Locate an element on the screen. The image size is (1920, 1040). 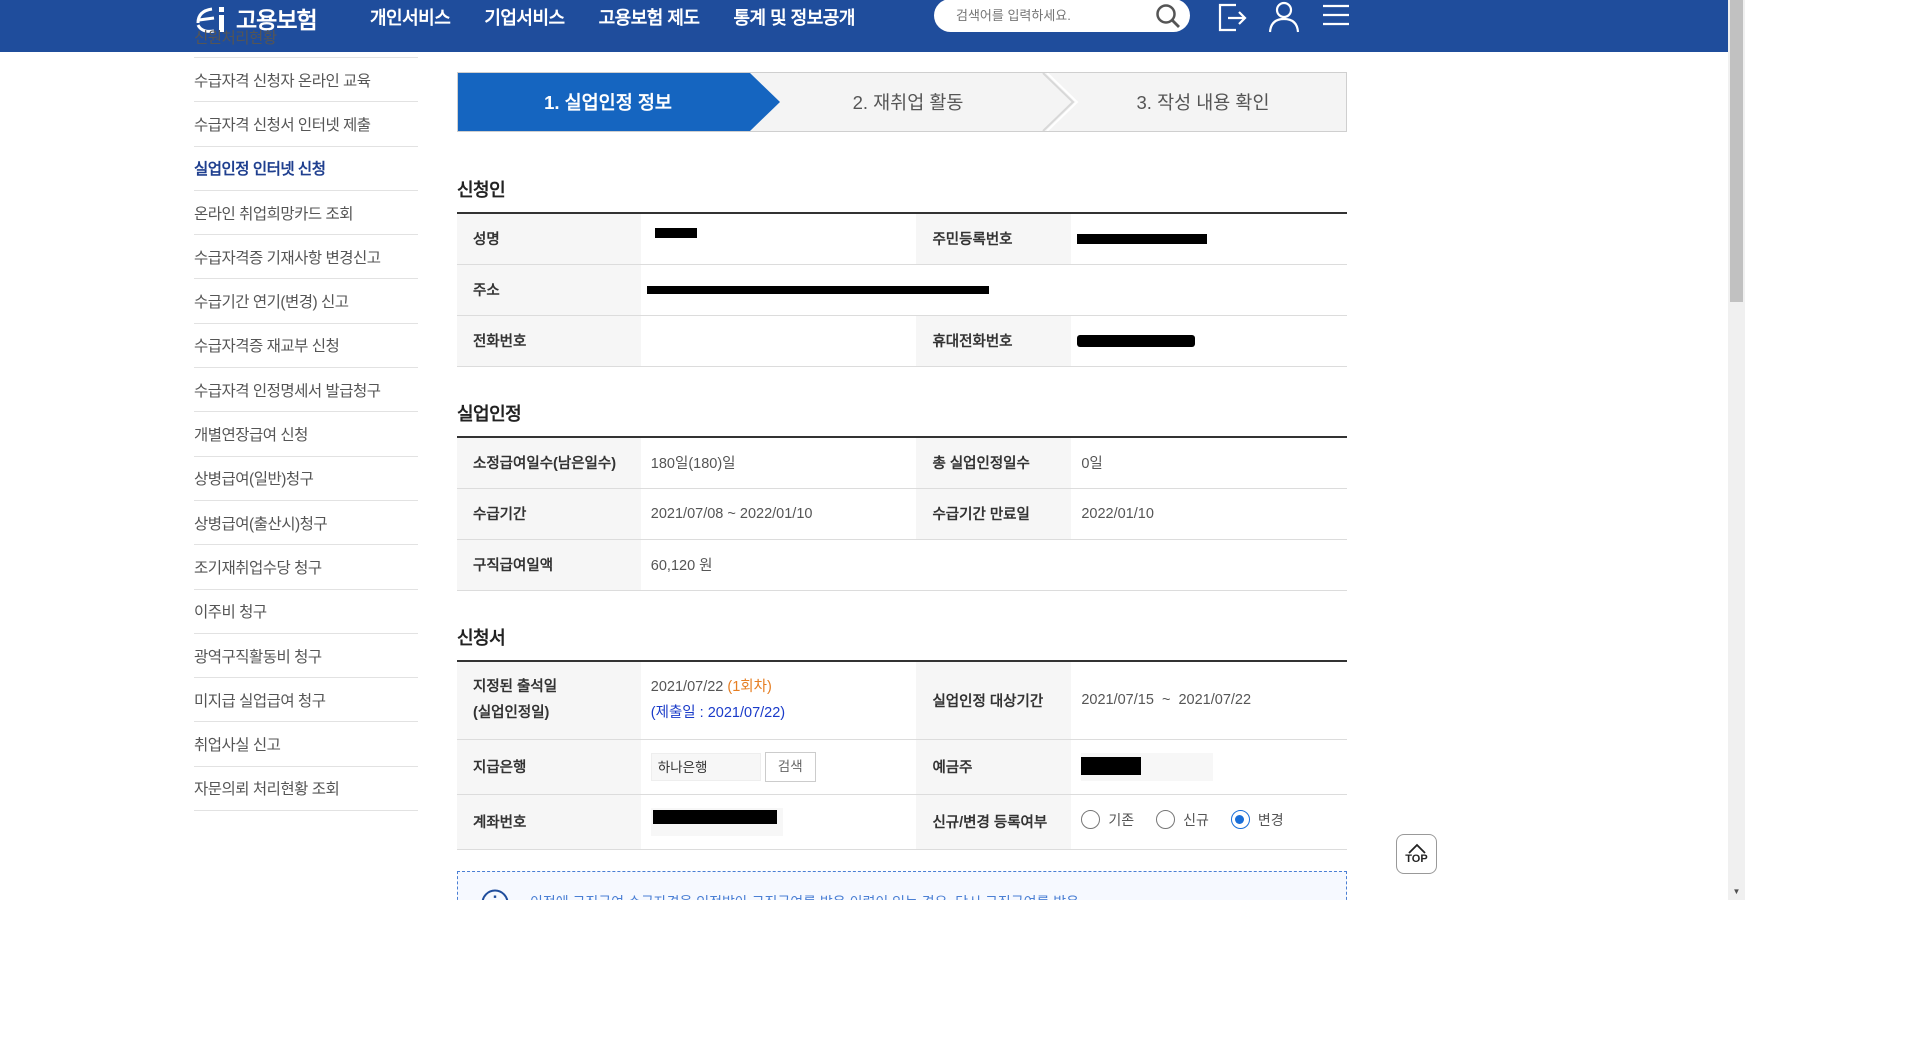
daily-amount-value: 60,120 원 is located at coordinates (778, 565).